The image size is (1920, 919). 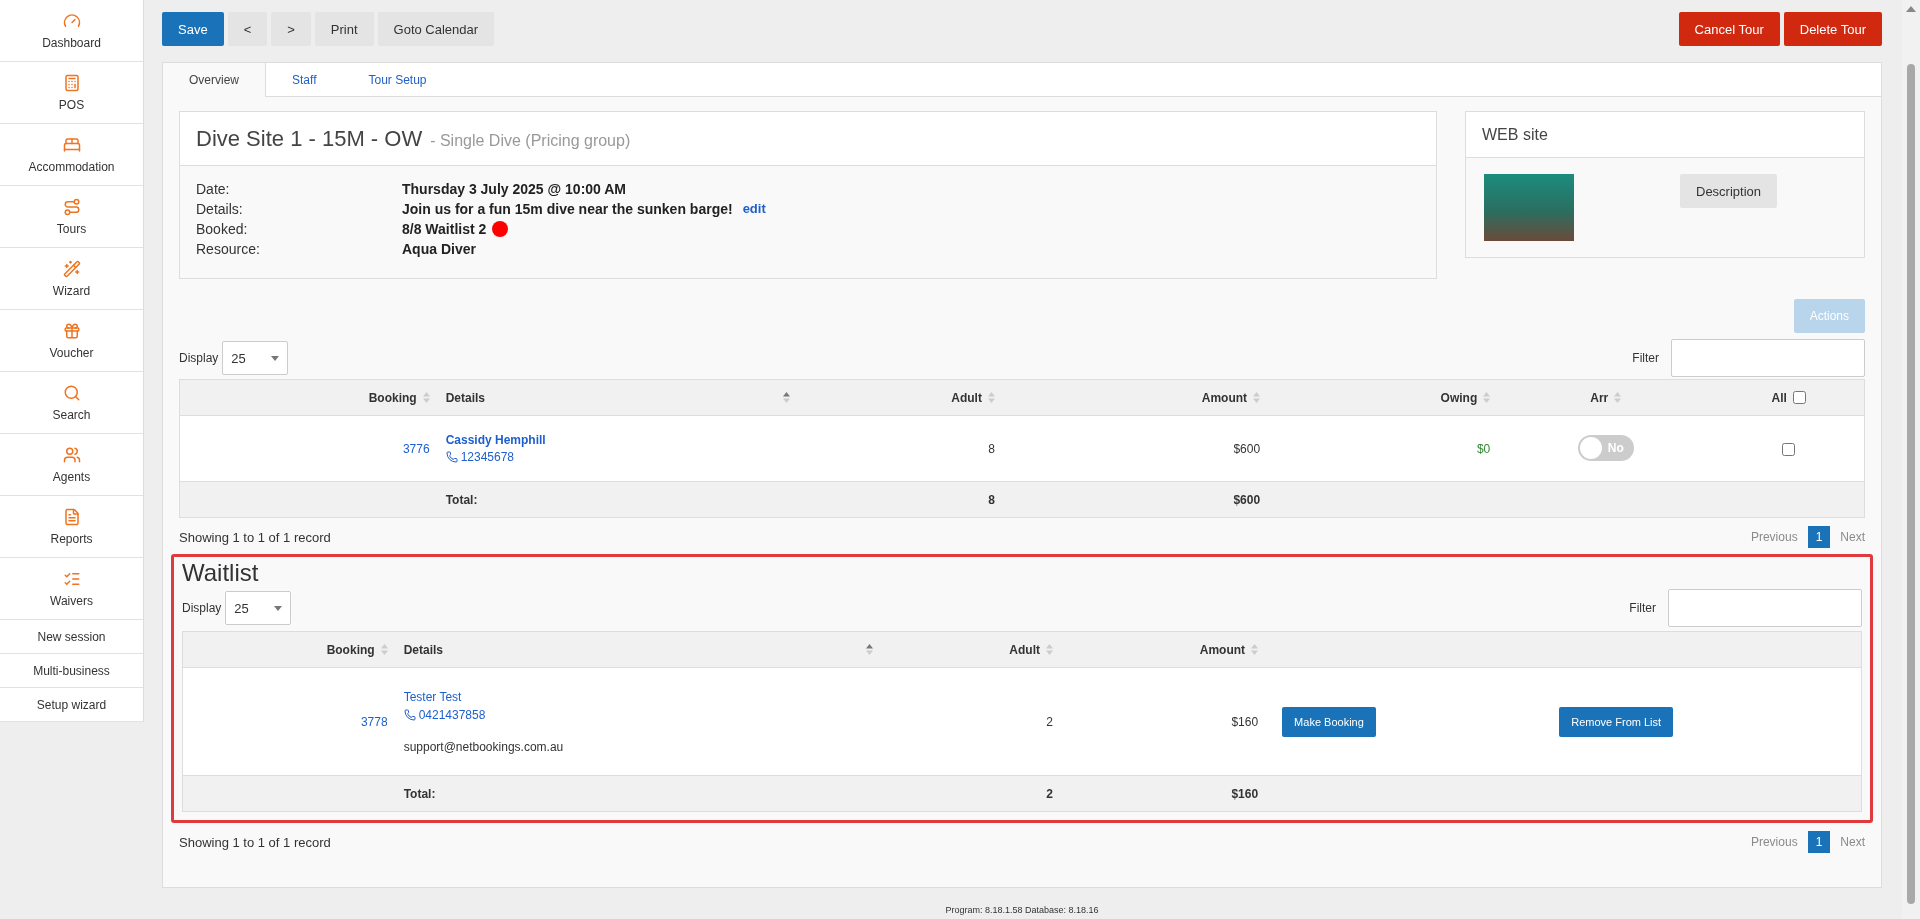 I want to click on sidebar-item: POS, so click(x=71, y=93).